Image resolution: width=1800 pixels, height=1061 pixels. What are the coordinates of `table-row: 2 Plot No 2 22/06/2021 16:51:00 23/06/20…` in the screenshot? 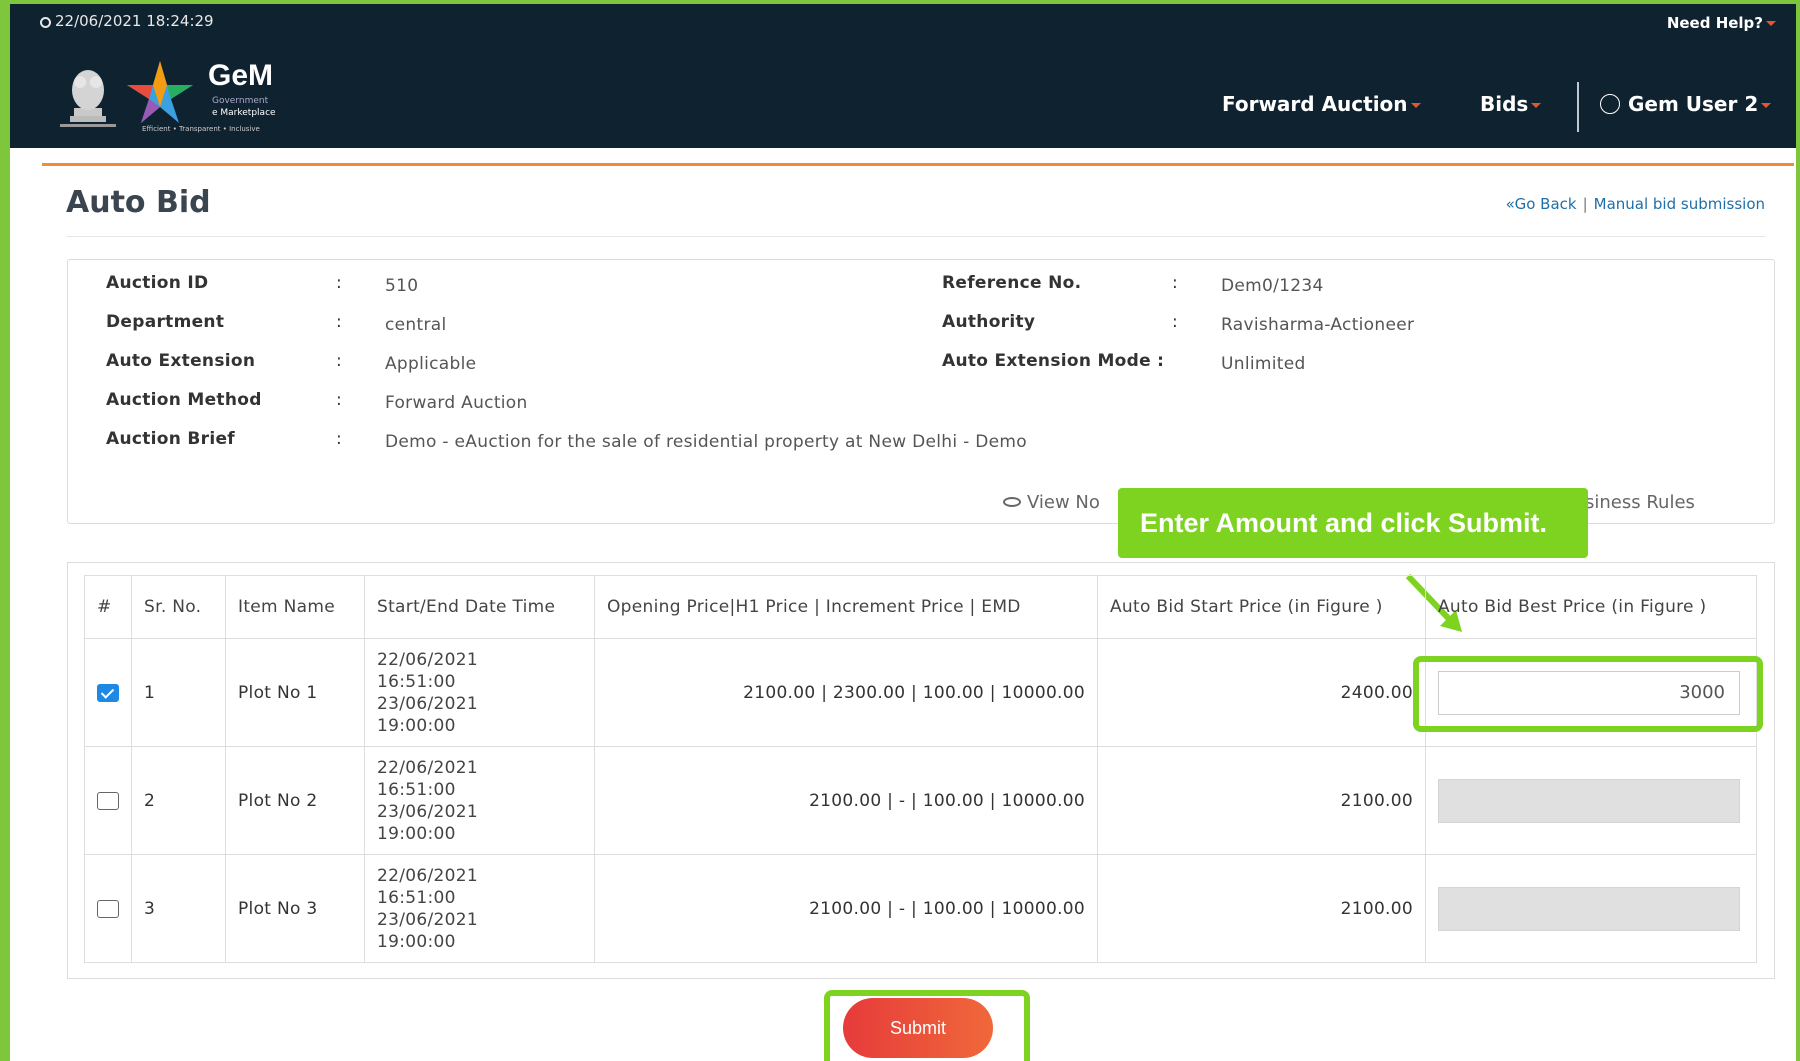 It's located at (920, 800).